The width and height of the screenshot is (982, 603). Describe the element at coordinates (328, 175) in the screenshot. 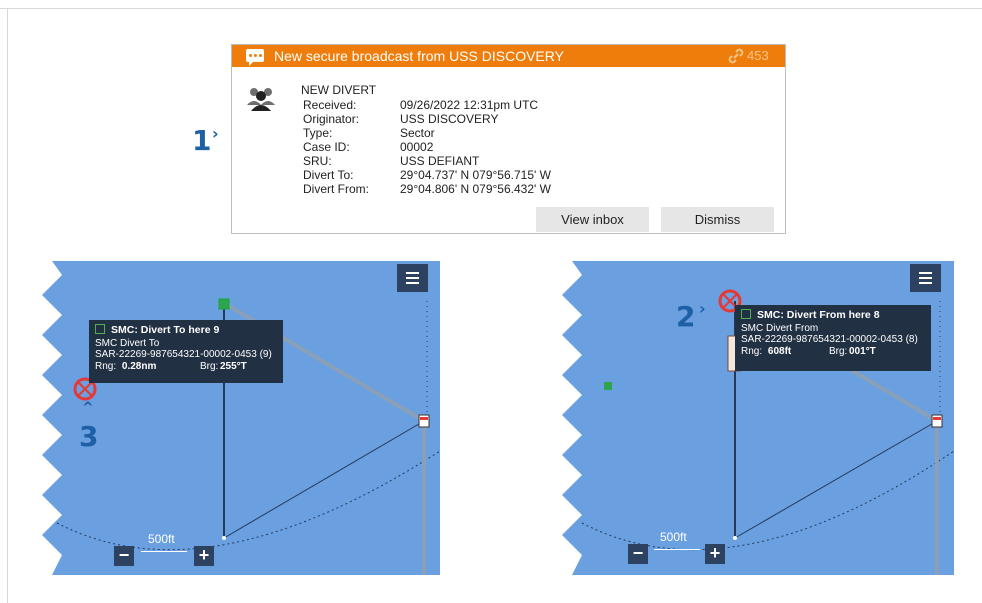

I see `divert-to-label: Divert To:` at that location.